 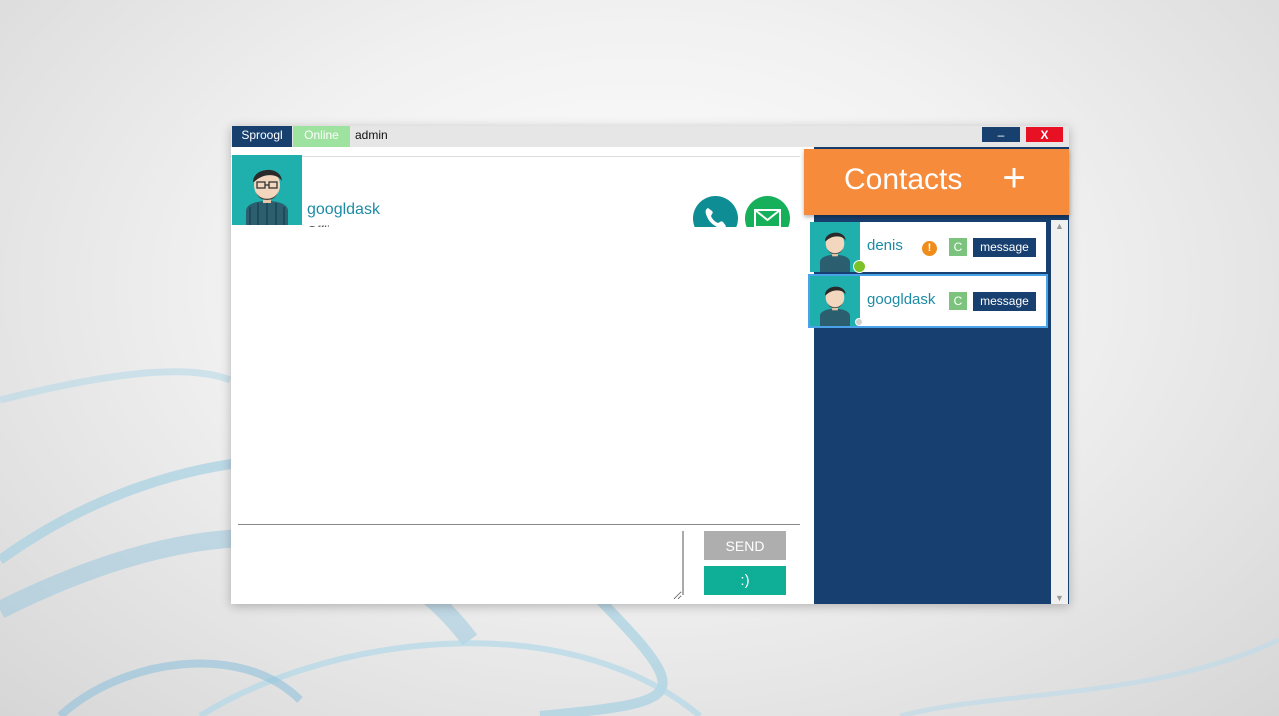 What do you see at coordinates (859, 266) in the screenshot?
I see `online-status-dot` at bounding box center [859, 266].